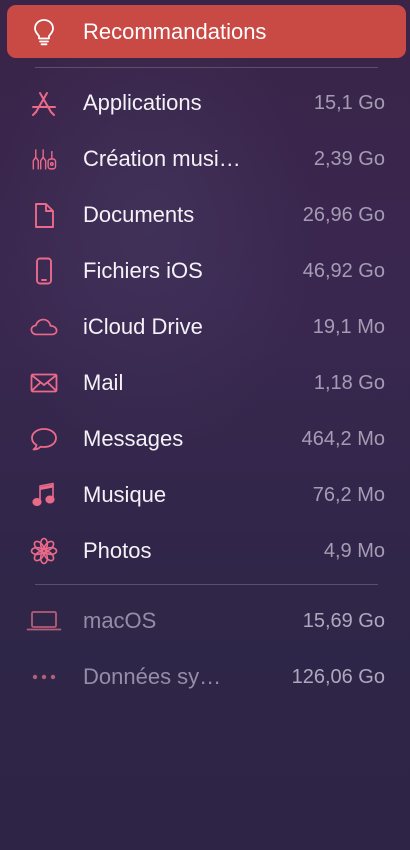  Describe the element at coordinates (44, 103) in the screenshot. I see `app-store-icon` at that location.